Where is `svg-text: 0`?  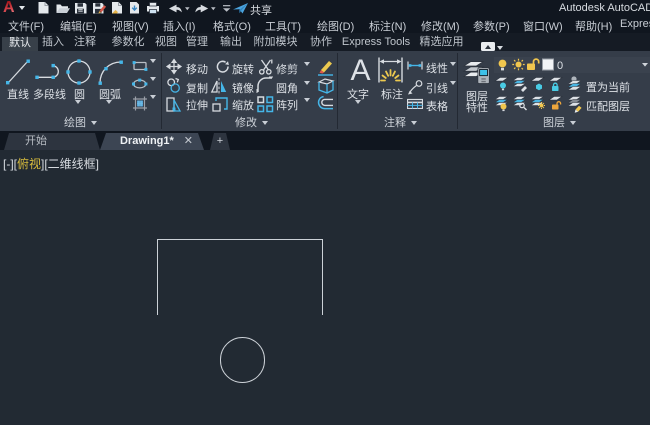 svg-text: 0 is located at coordinates (560, 66).